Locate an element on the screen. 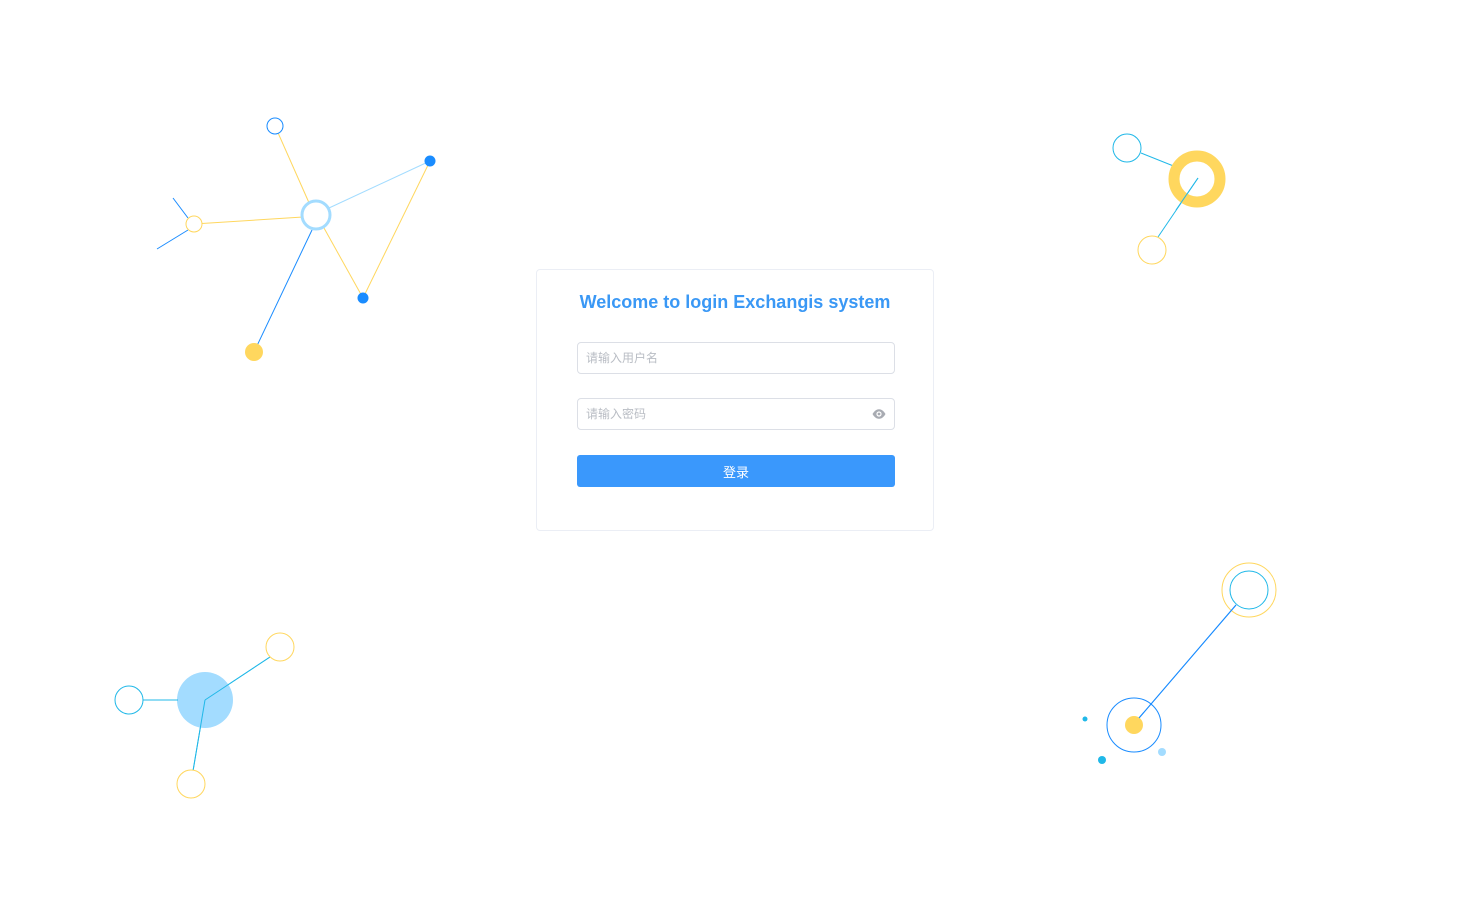  eye-icon is located at coordinates (879, 414).